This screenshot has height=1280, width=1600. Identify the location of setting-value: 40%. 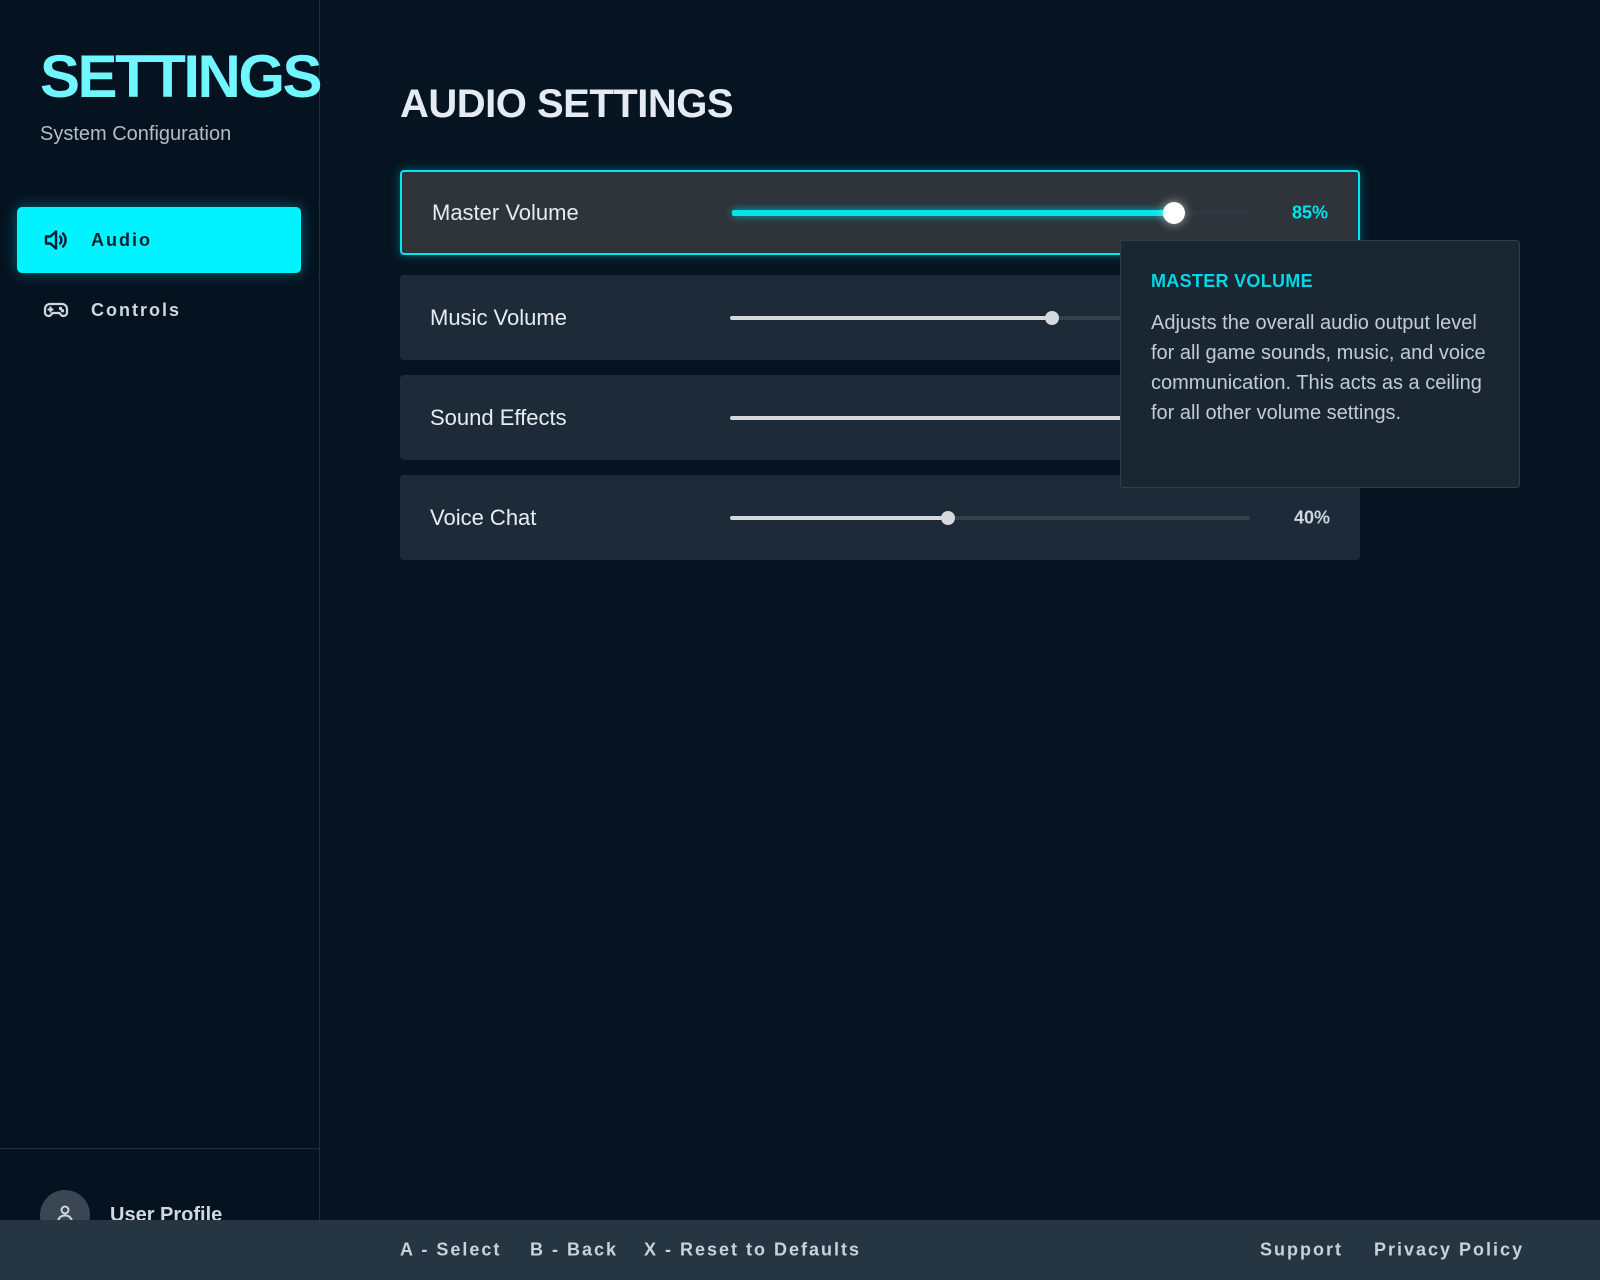
(1311, 517).